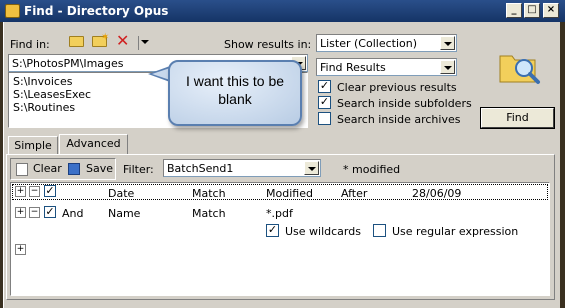 Image resolution: width=565 pixels, height=308 pixels. I want to click on title-bar: Find - Directory Opus _ □ ×, so click(282, 11).